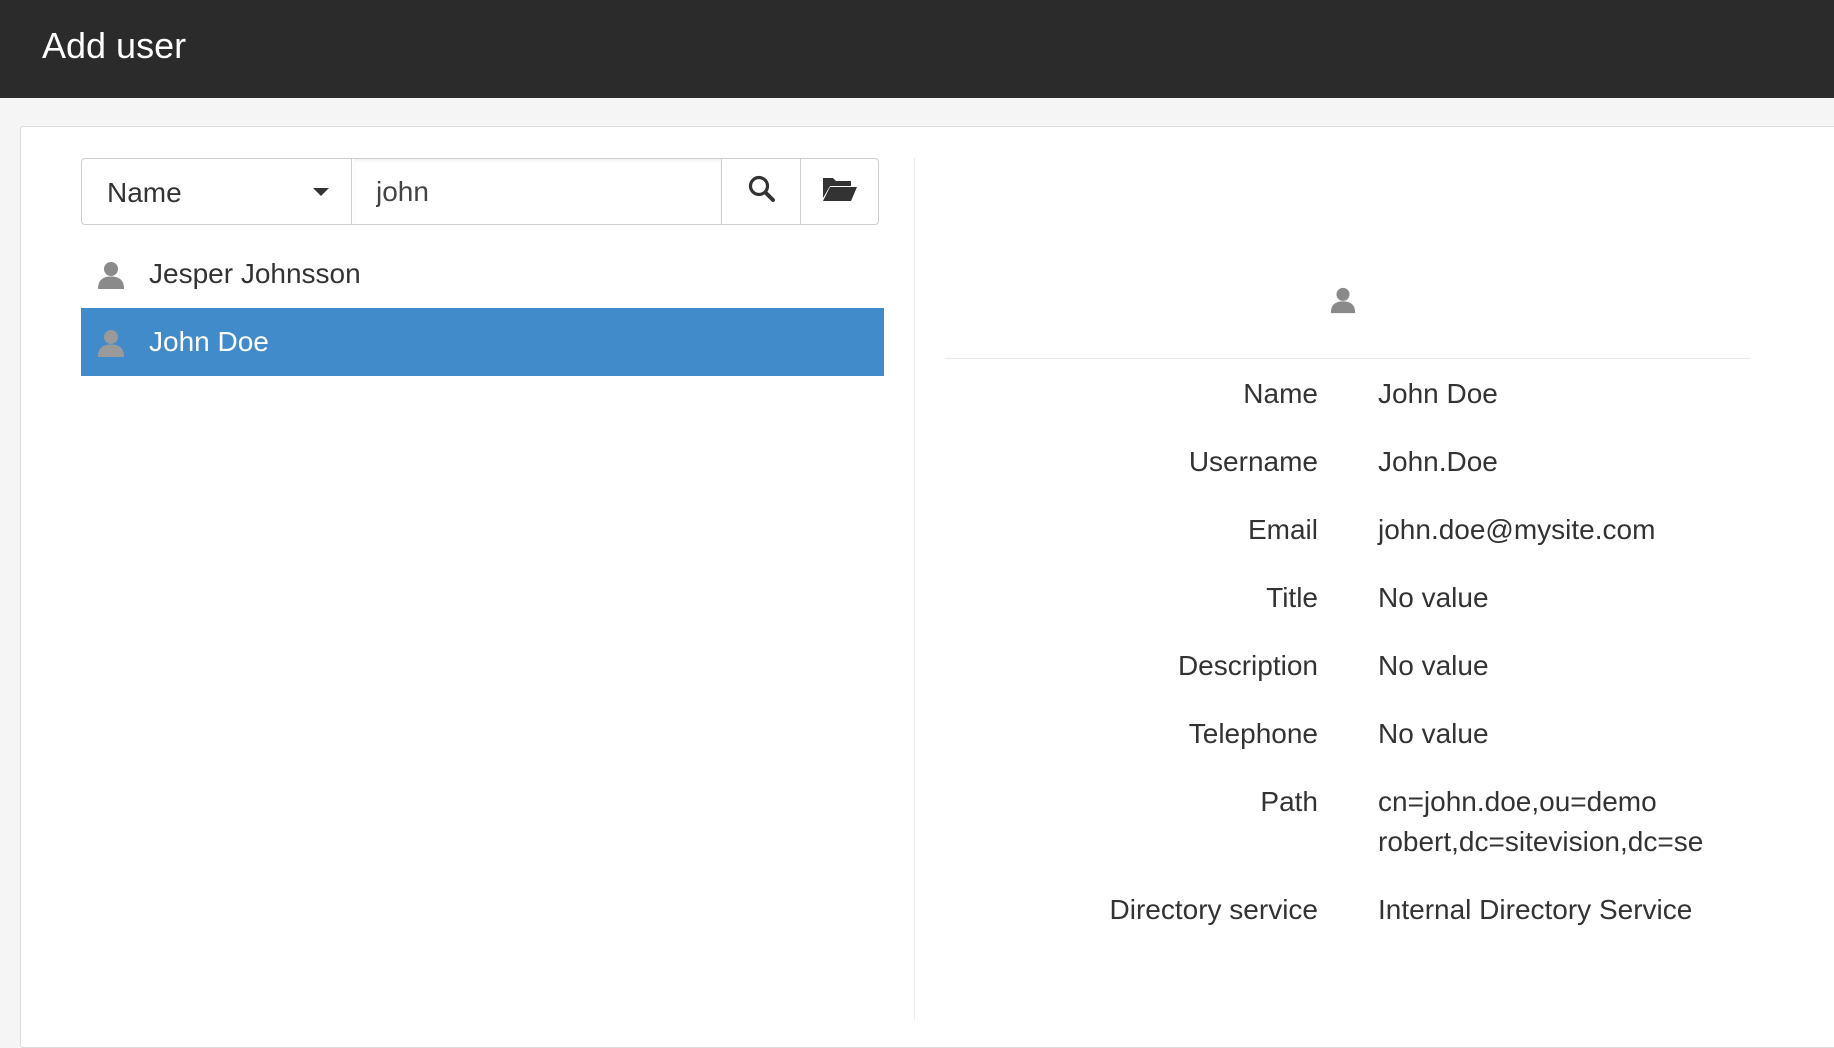 The height and width of the screenshot is (1048, 1834). What do you see at coordinates (914, 589) in the screenshot?
I see `pane-divider` at bounding box center [914, 589].